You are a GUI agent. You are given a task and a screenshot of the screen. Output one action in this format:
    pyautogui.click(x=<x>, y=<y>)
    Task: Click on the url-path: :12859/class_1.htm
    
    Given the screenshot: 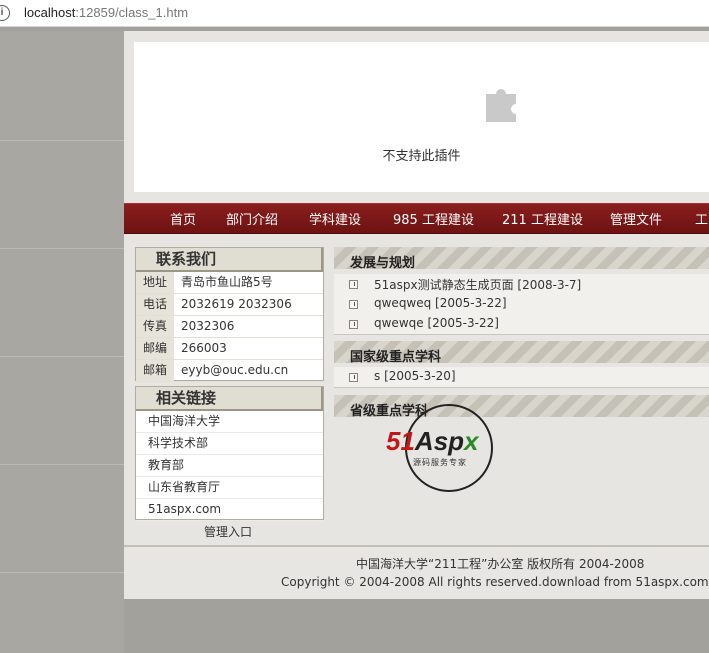 What is the action you would take?
    pyautogui.click(x=132, y=12)
    